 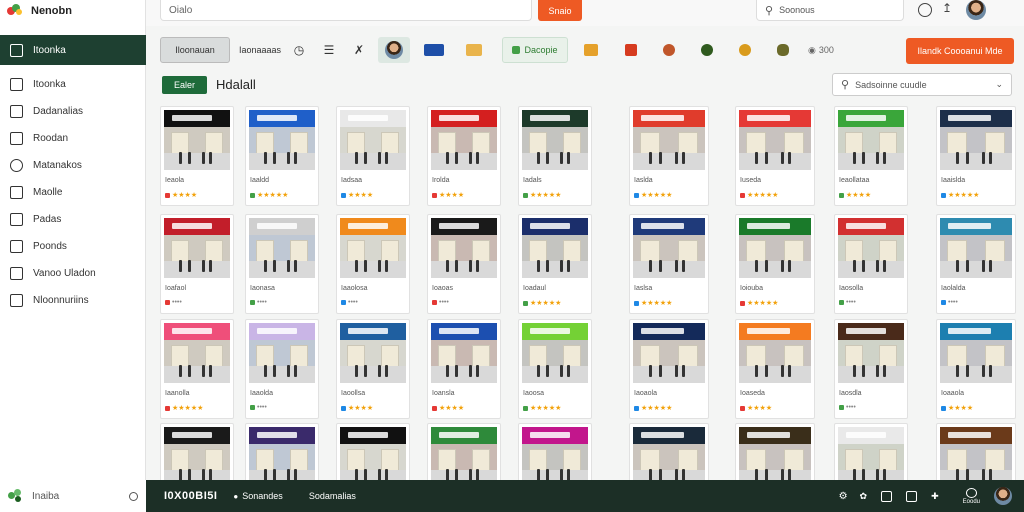 What do you see at coordinates (775, 264) in the screenshot?
I see `product-card: Ioiouba ★★★★★` at bounding box center [775, 264].